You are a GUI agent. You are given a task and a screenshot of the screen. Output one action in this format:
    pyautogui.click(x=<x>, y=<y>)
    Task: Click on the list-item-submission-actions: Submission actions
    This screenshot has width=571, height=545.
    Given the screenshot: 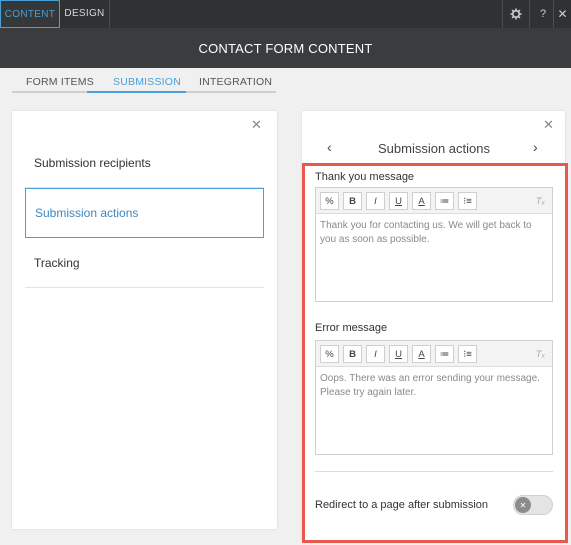 What is the action you would take?
    pyautogui.click(x=144, y=213)
    